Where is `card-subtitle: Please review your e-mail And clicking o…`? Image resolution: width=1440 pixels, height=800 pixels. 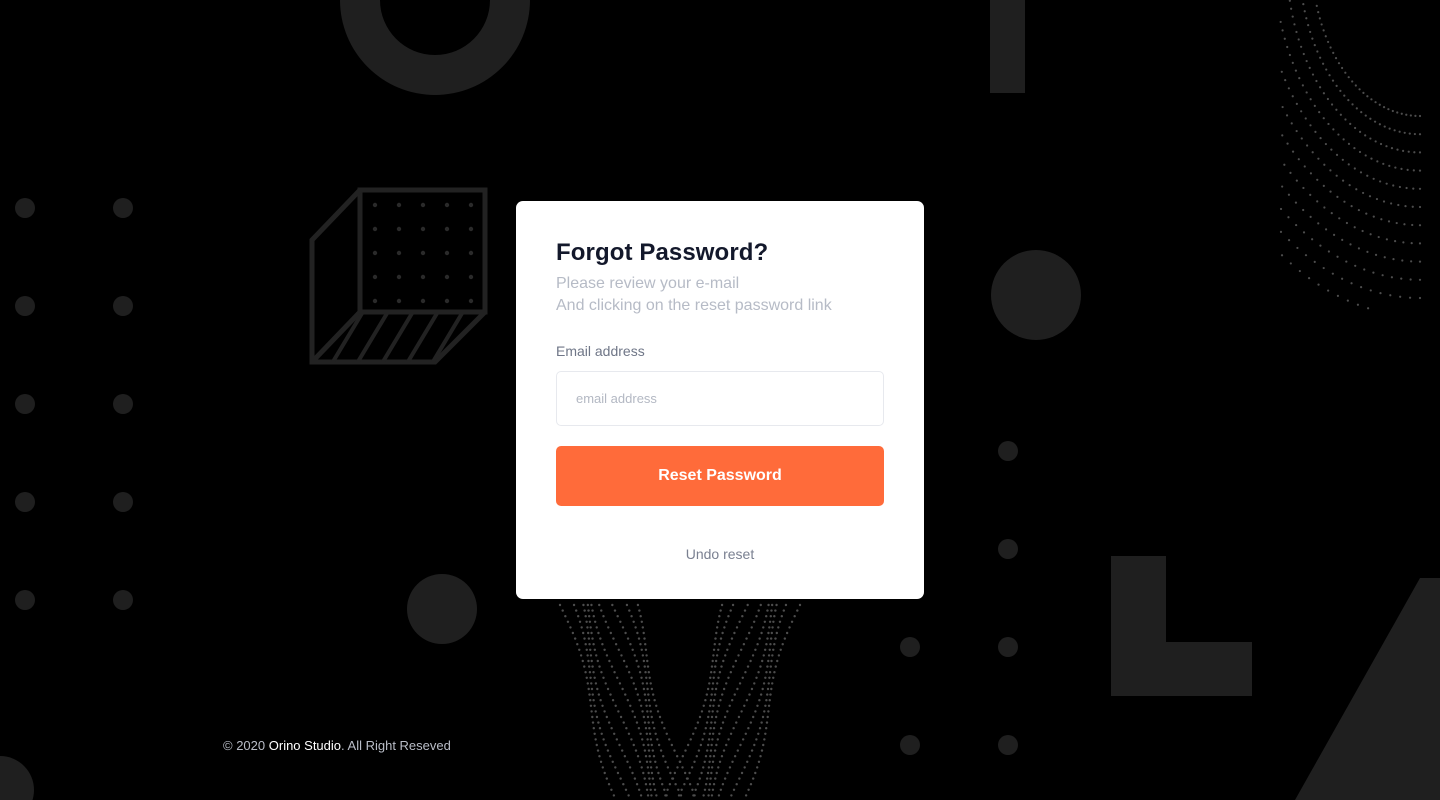 card-subtitle: Please review your e-mail And clicking o… is located at coordinates (720, 295).